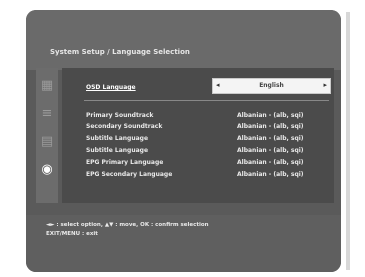  I want to click on page-title: System Setup / Language Selection, so click(120, 52).